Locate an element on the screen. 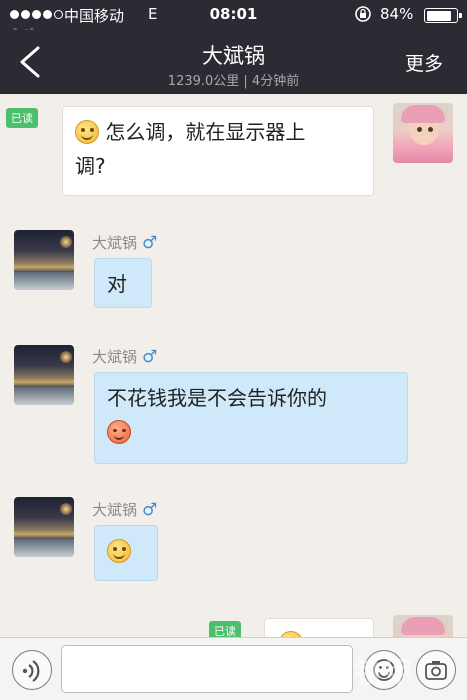 This screenshot has width=467, height=700. chat-header: 大斌锅 1239.0公里 | 4分钟前 更多 is located at coordinates (233, 62).